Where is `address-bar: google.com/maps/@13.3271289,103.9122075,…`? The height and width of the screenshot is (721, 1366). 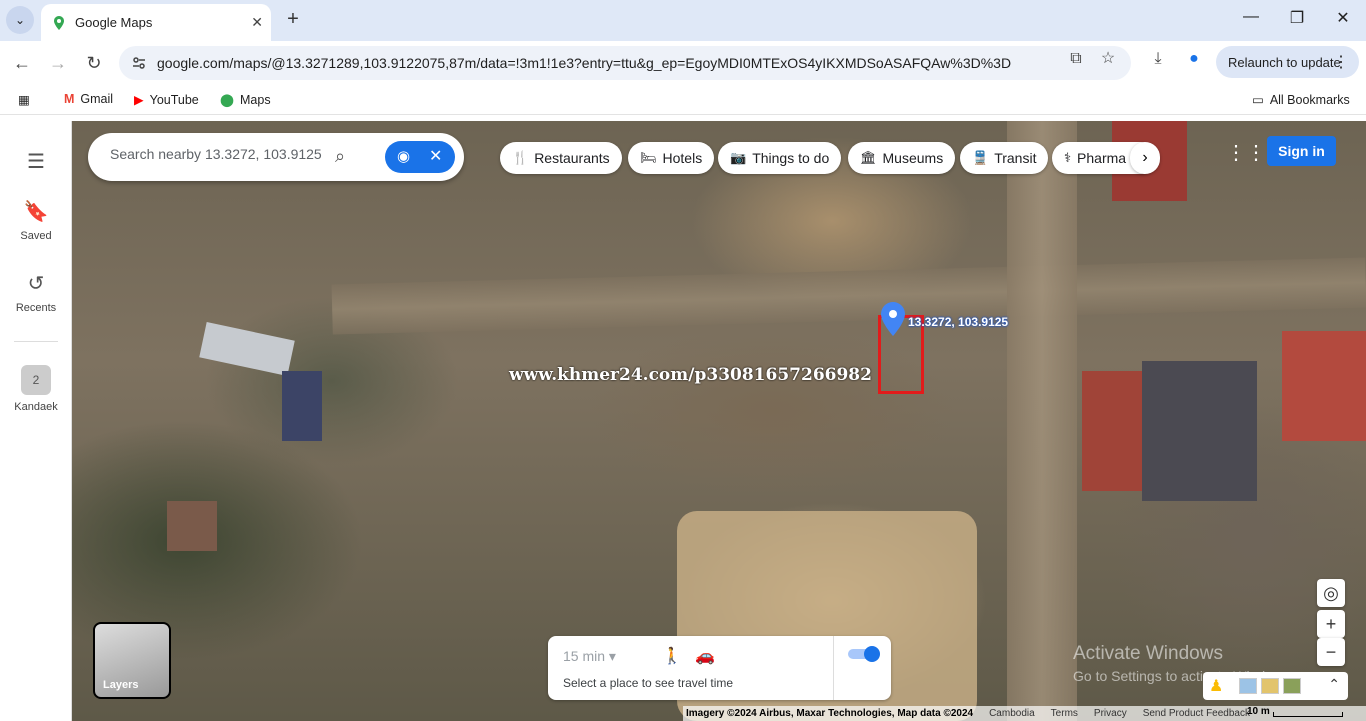 address-bar: google.com/maps/@13.3271289,103.9122075,… is located at coordinates (625, 63).